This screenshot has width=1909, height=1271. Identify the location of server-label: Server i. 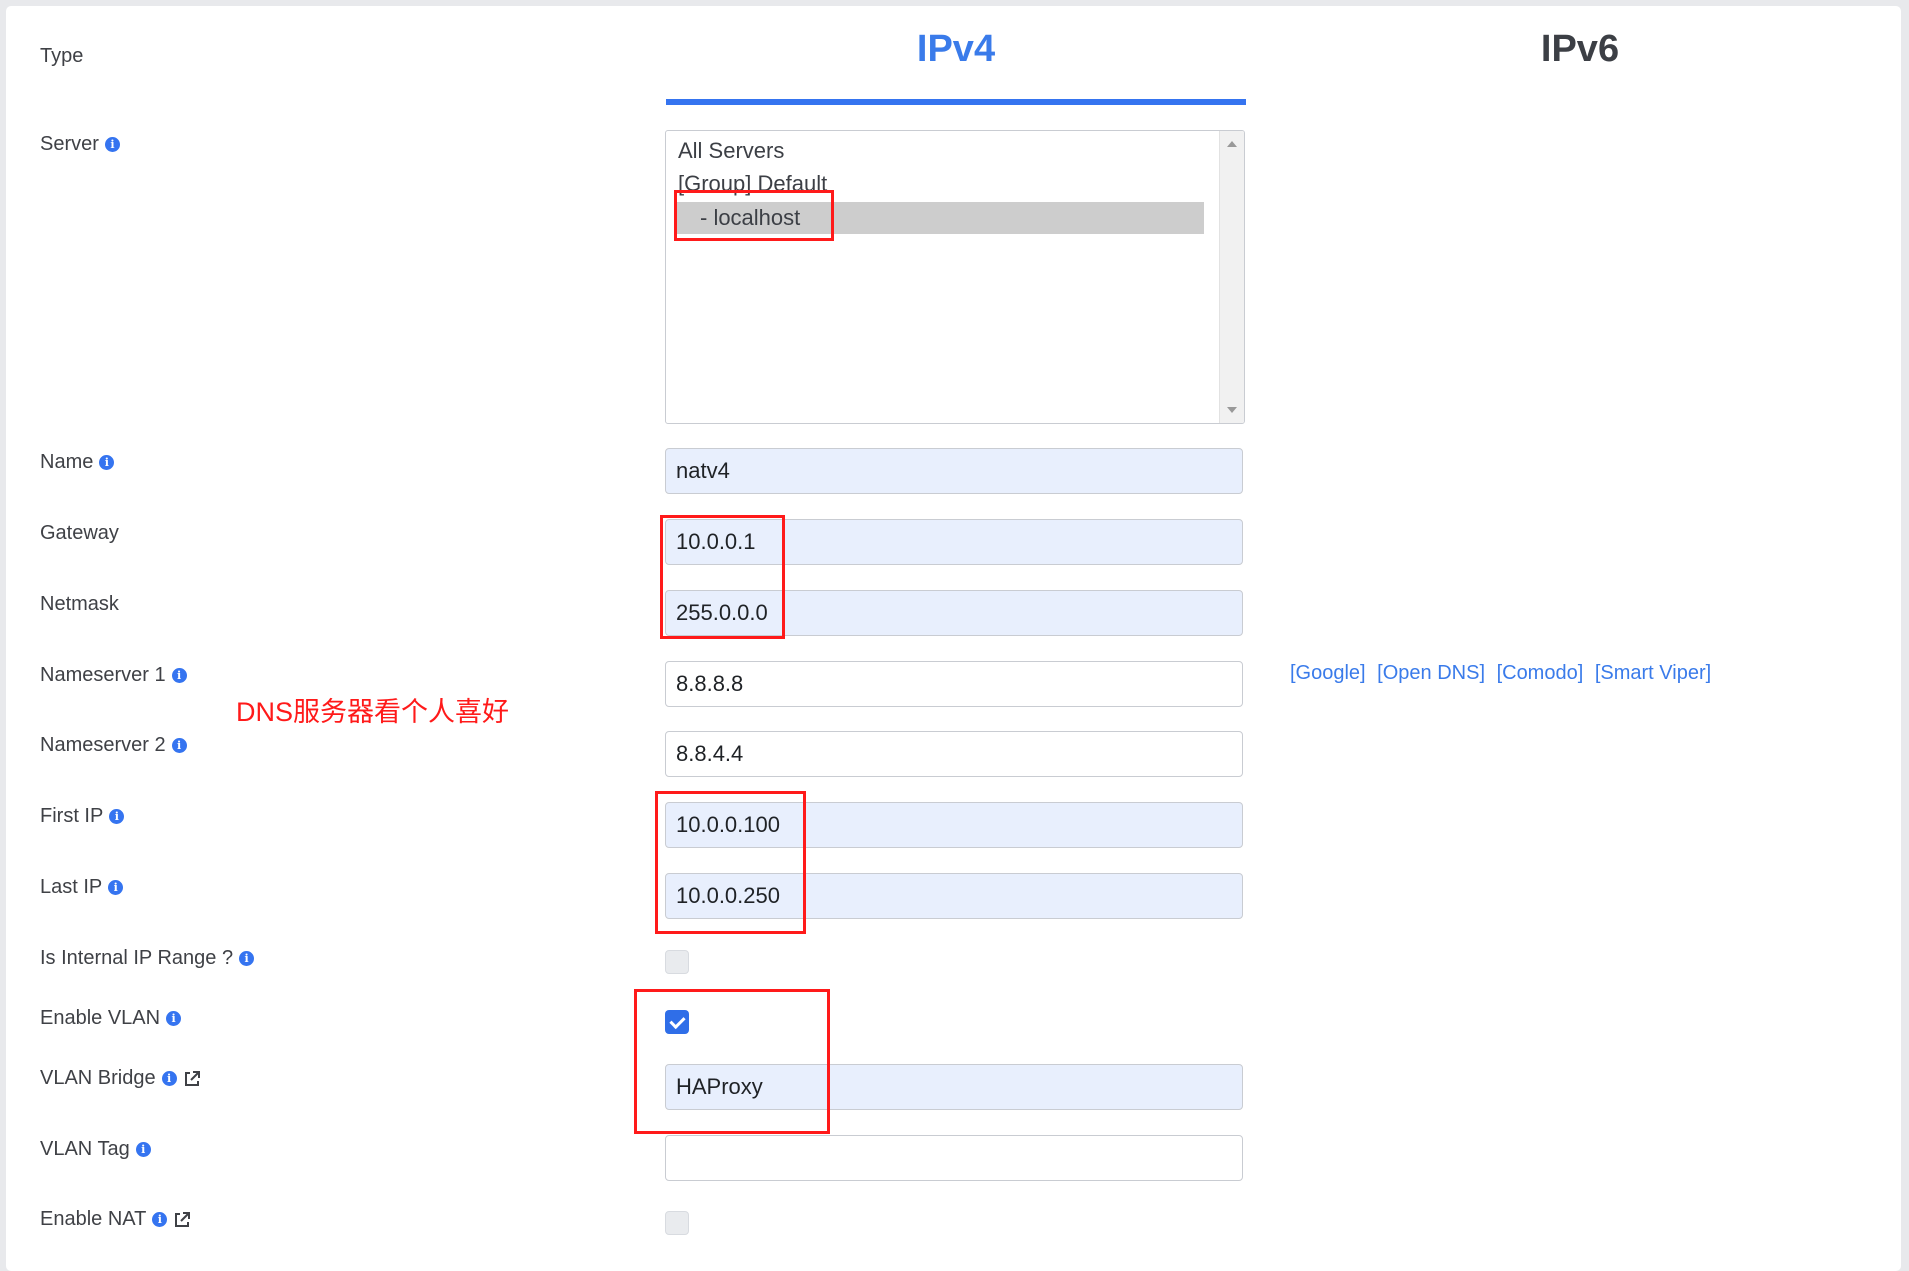
(80, 144).